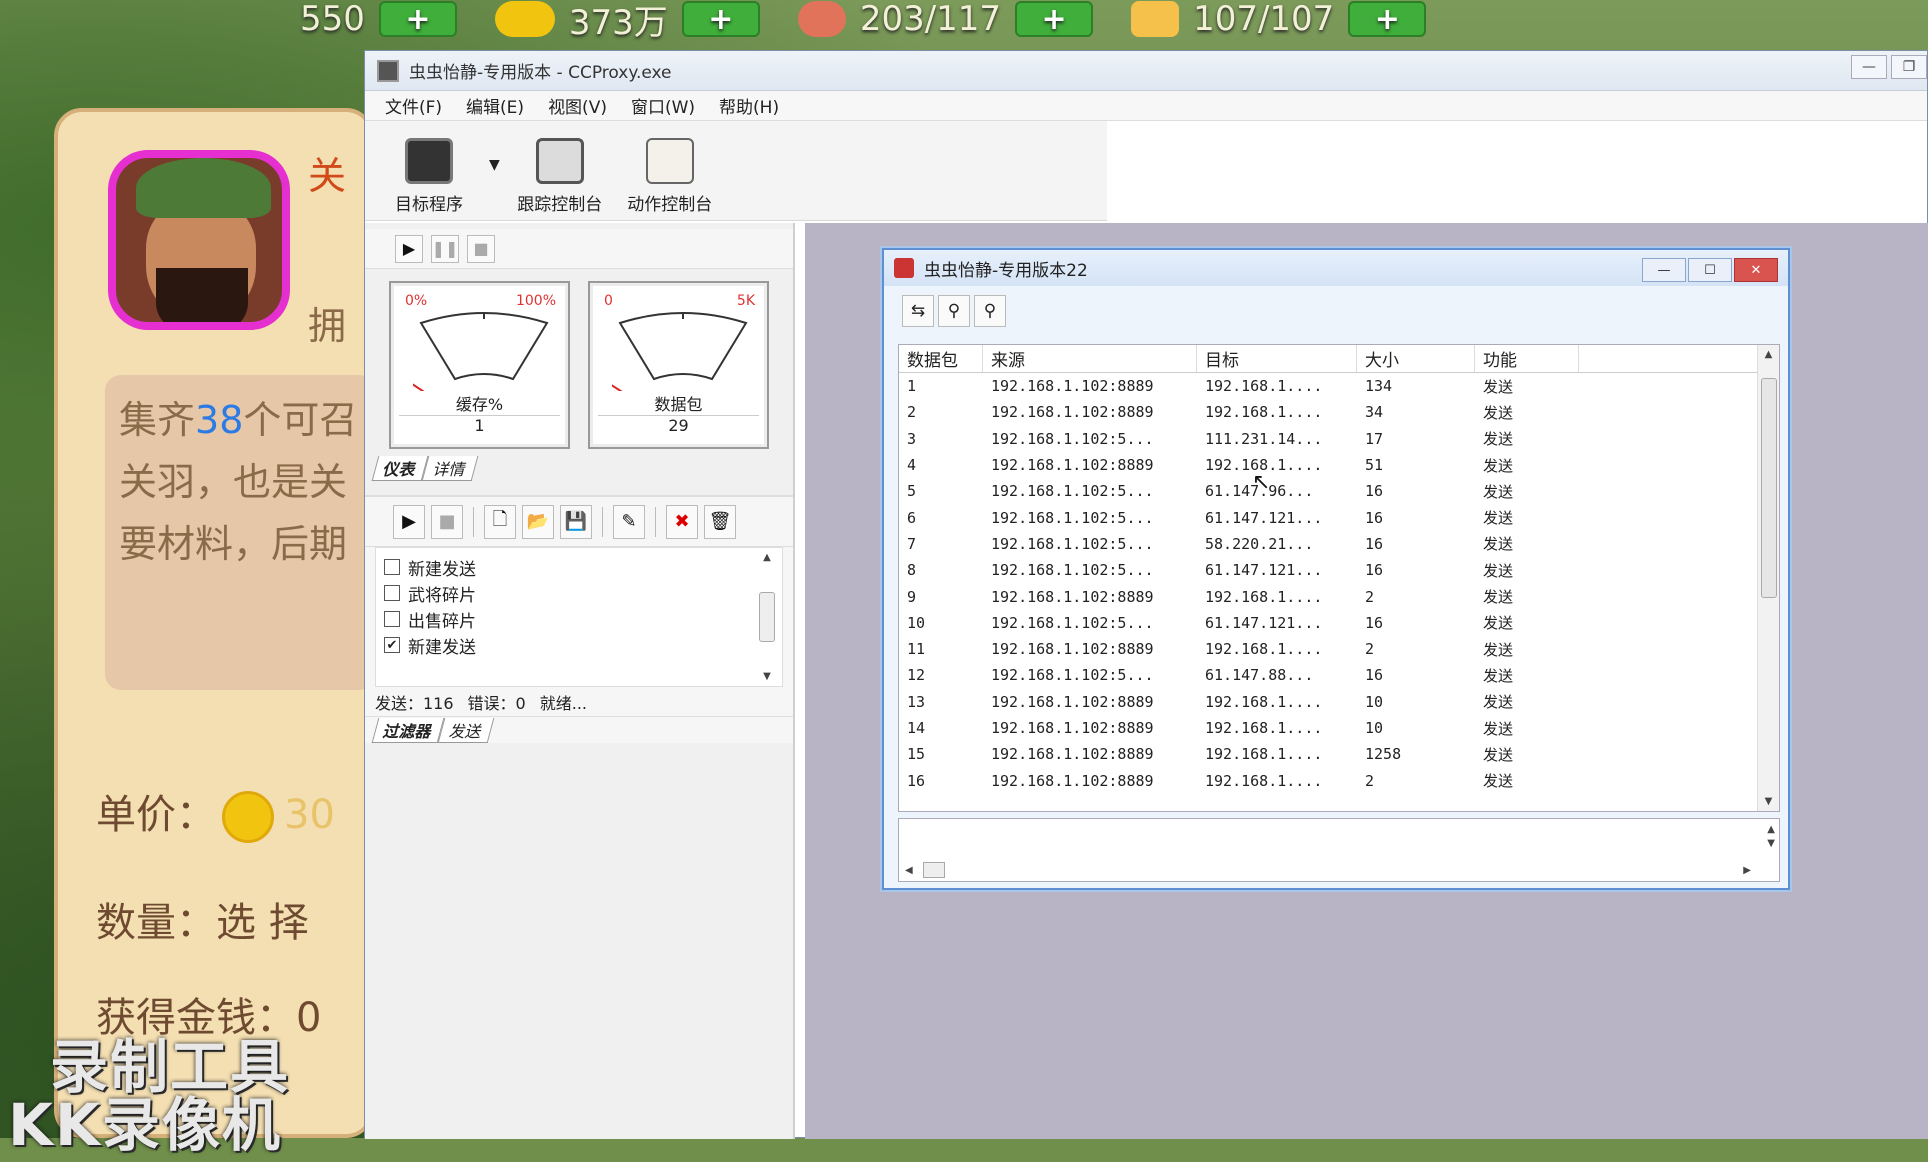  What do you see at coordinates (579, 593) in the screenshot?
I see `list-item: 武将碎片` at bounding box center [579, 593].